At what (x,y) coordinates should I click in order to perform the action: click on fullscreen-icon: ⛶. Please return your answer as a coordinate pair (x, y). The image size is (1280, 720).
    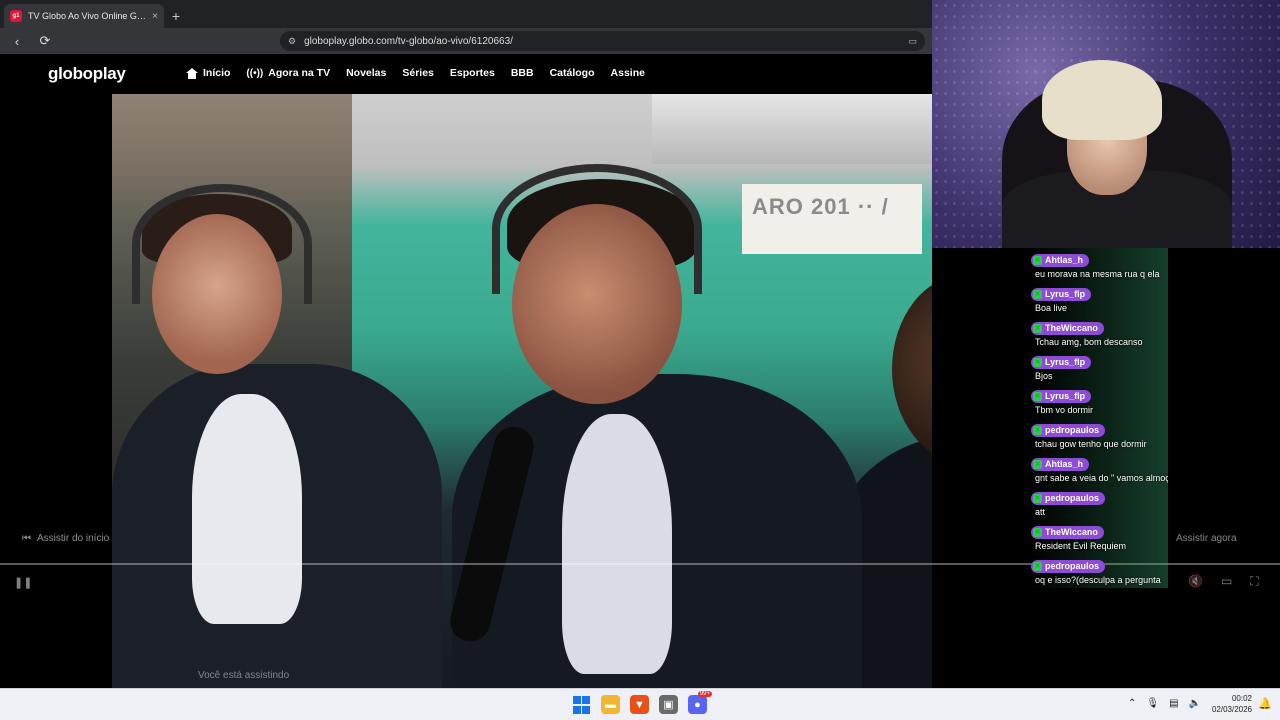
    Looking at the image, I should click on (1254, 581).